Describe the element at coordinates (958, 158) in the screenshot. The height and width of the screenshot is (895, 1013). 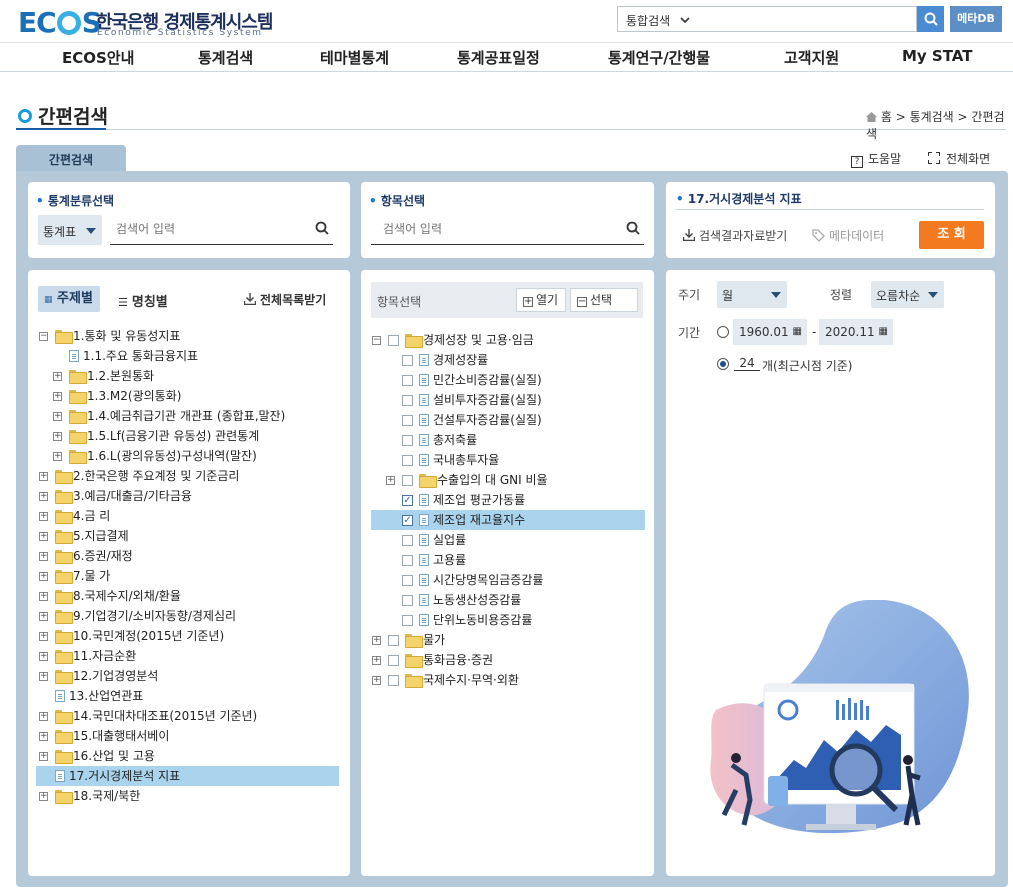
I see `fullscreen-button: 전체화면` at that location.